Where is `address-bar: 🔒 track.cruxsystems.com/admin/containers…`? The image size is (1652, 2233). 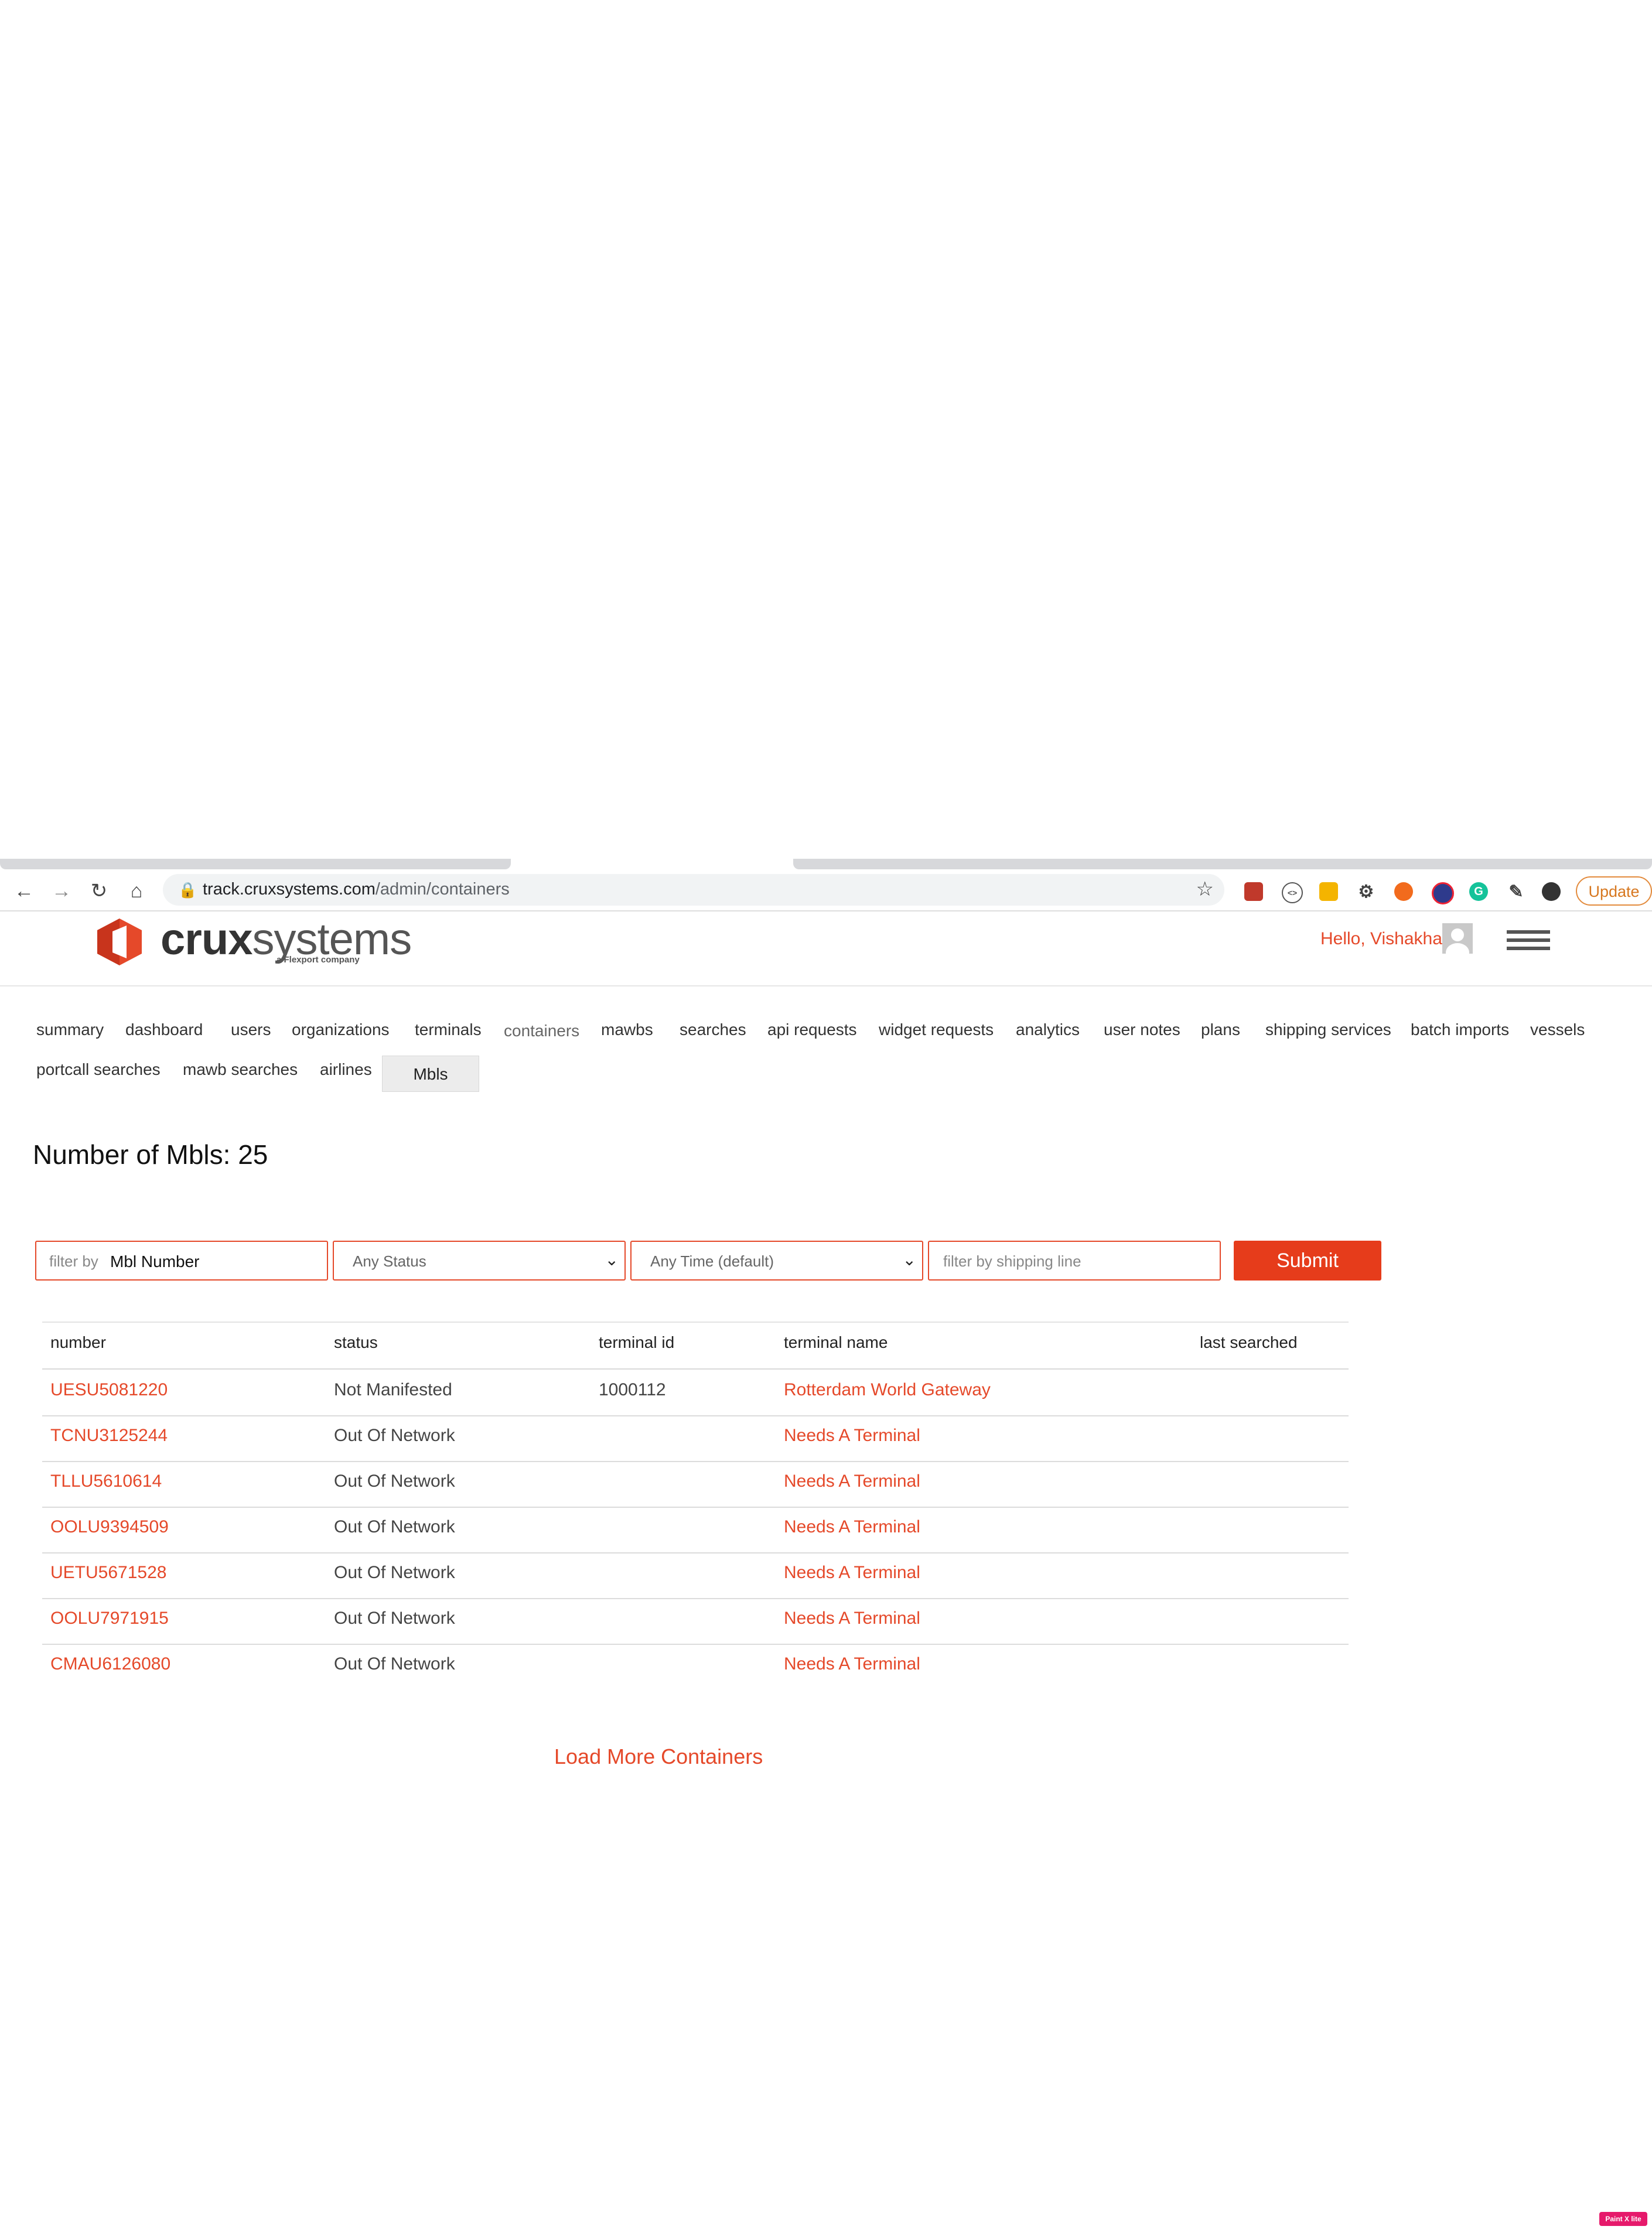
address-bar: 🔒 track.cruxsystems.com/admin/containers… is located at coordinates (693, 890).